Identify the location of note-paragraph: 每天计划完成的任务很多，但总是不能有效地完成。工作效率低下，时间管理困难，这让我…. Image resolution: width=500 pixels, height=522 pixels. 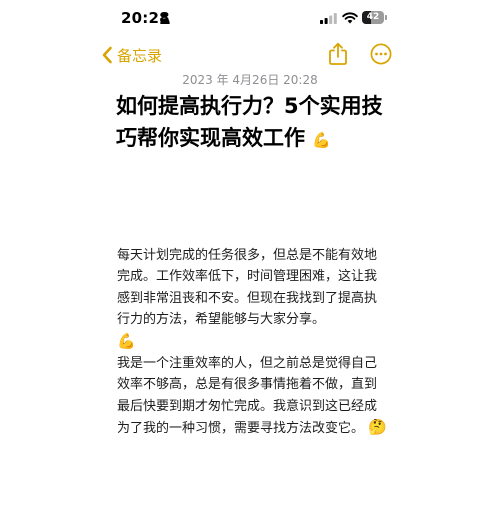
(252, 299).